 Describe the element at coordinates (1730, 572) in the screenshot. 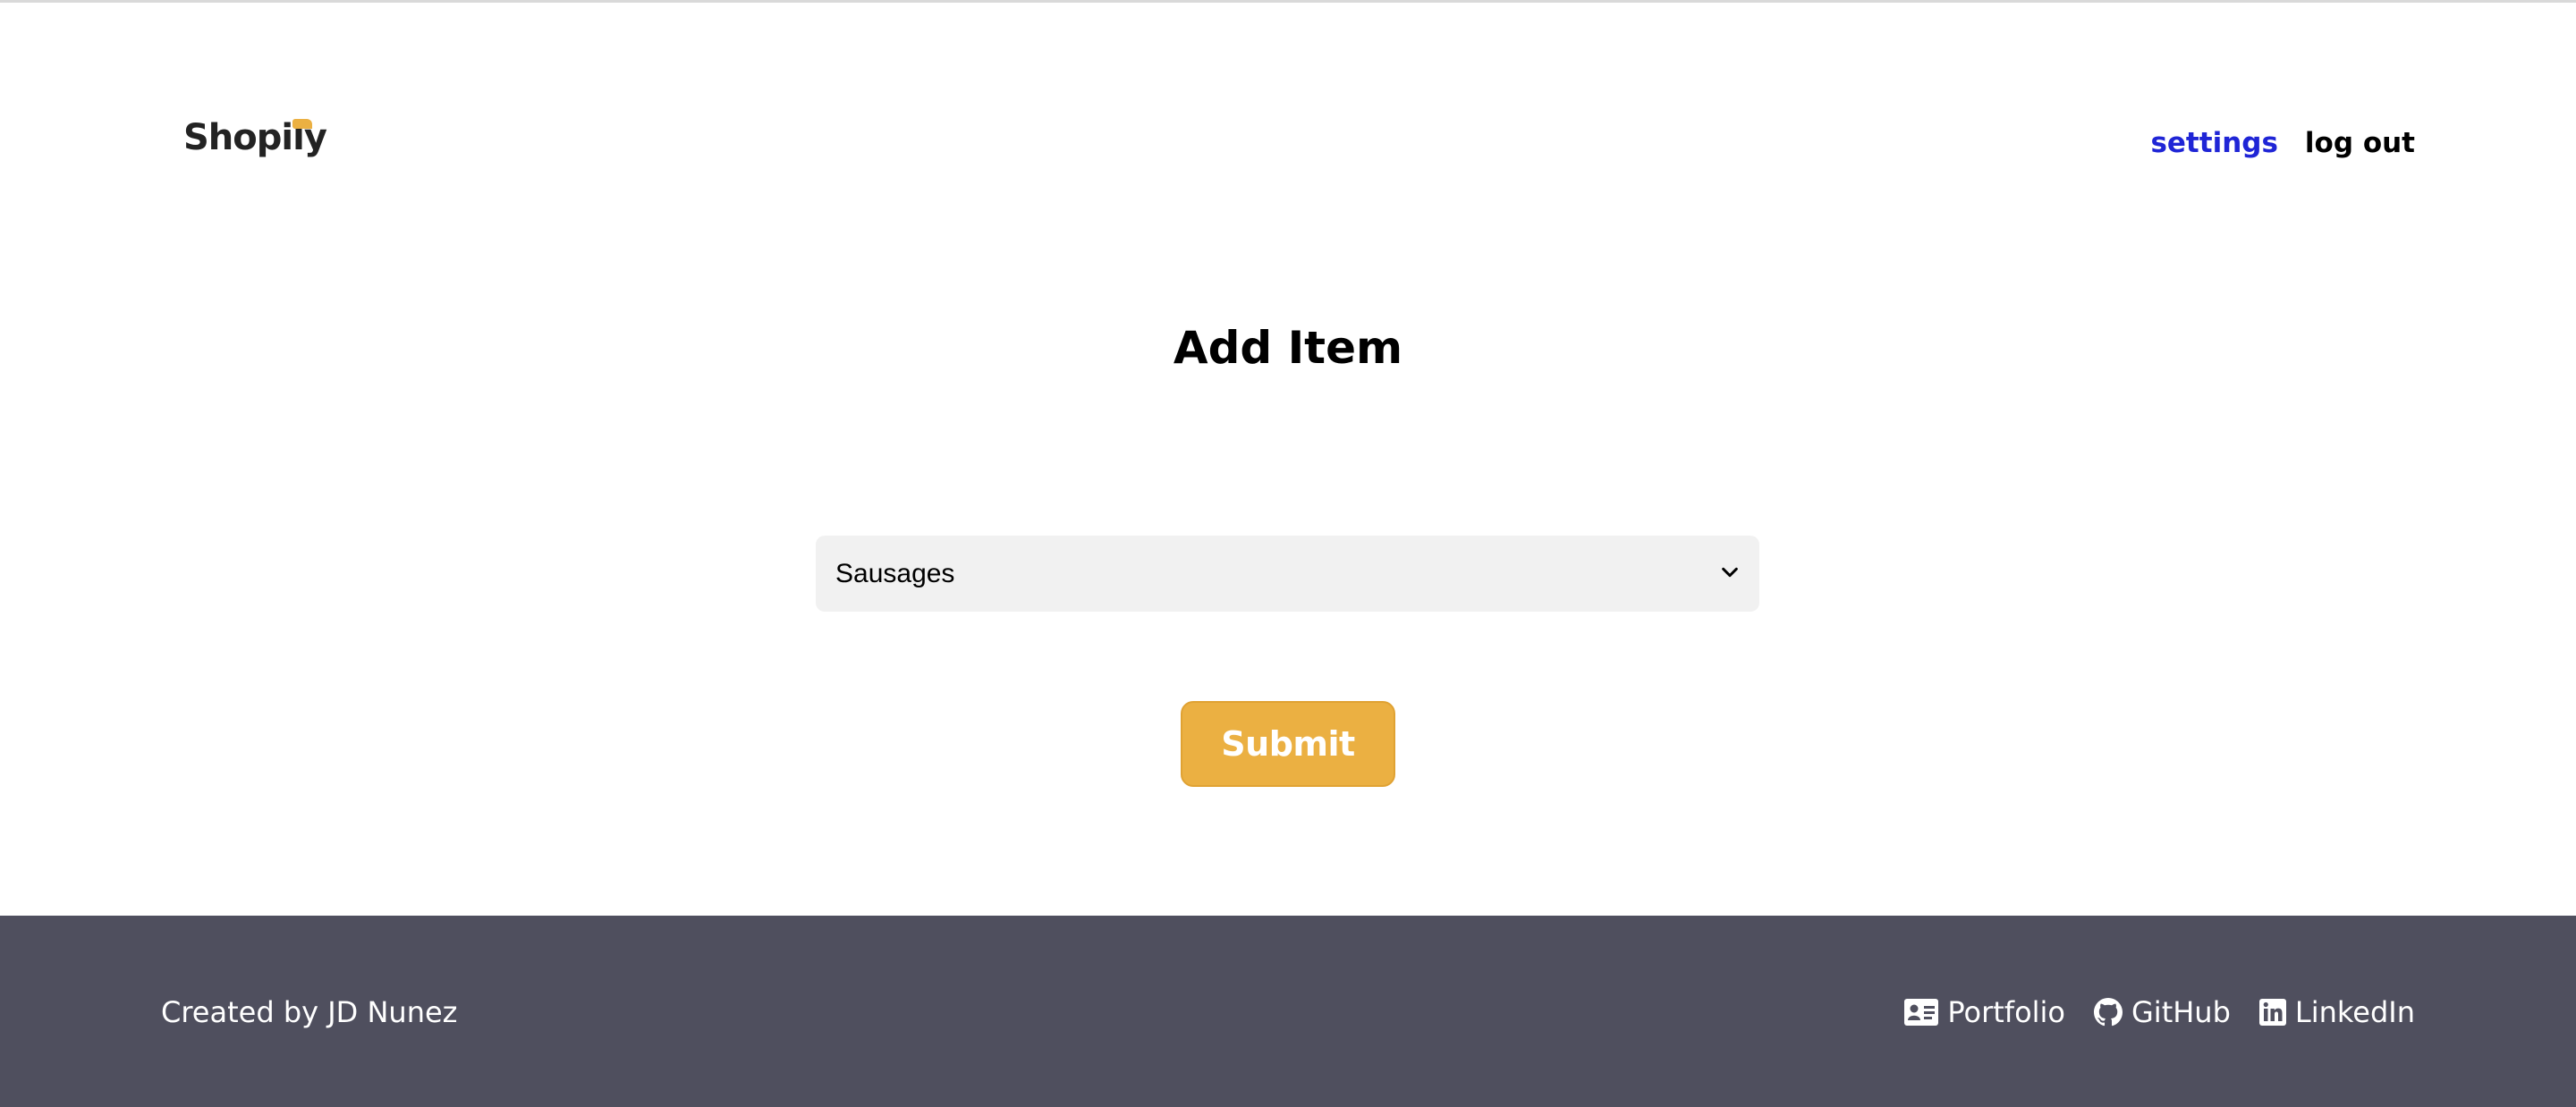

I see `chevron-down-icon` at that location.